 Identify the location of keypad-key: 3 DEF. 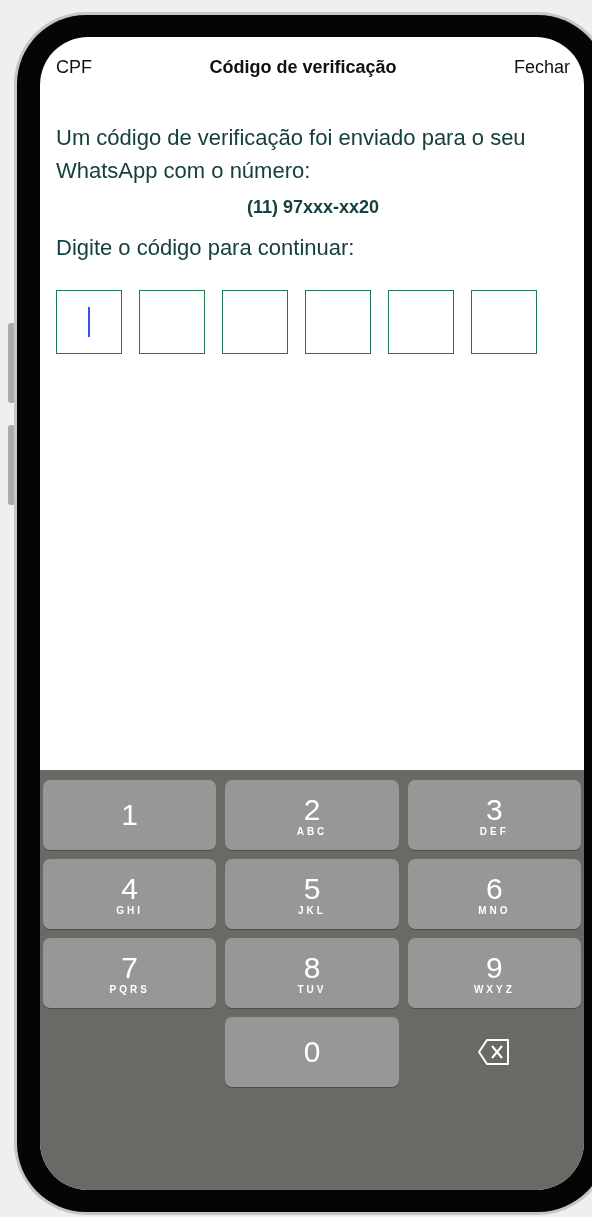
(494, 815).